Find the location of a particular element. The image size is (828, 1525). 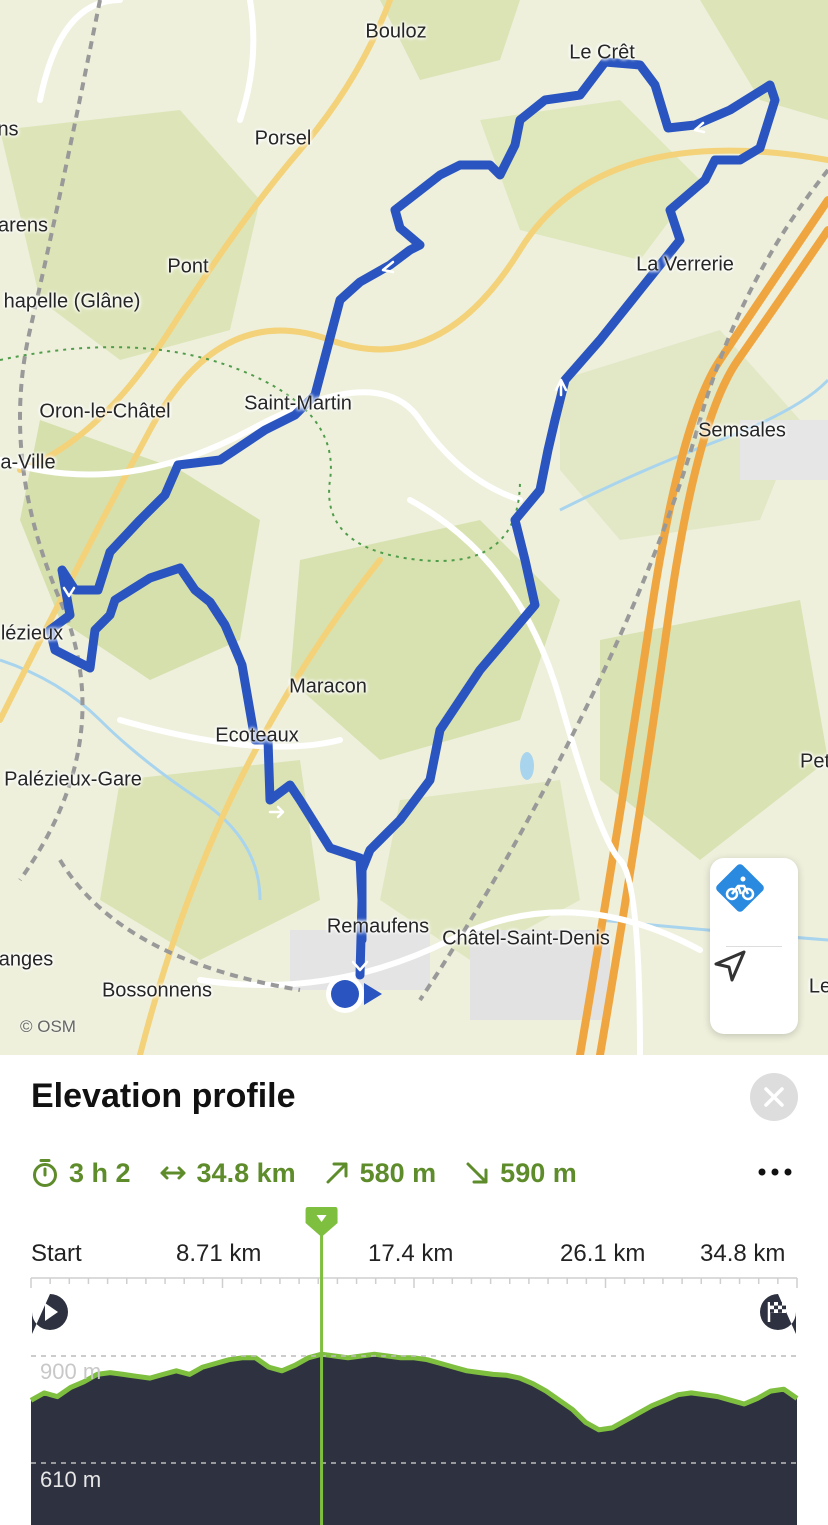

place-label: La Verrerie is located at coordinates (685, 264).